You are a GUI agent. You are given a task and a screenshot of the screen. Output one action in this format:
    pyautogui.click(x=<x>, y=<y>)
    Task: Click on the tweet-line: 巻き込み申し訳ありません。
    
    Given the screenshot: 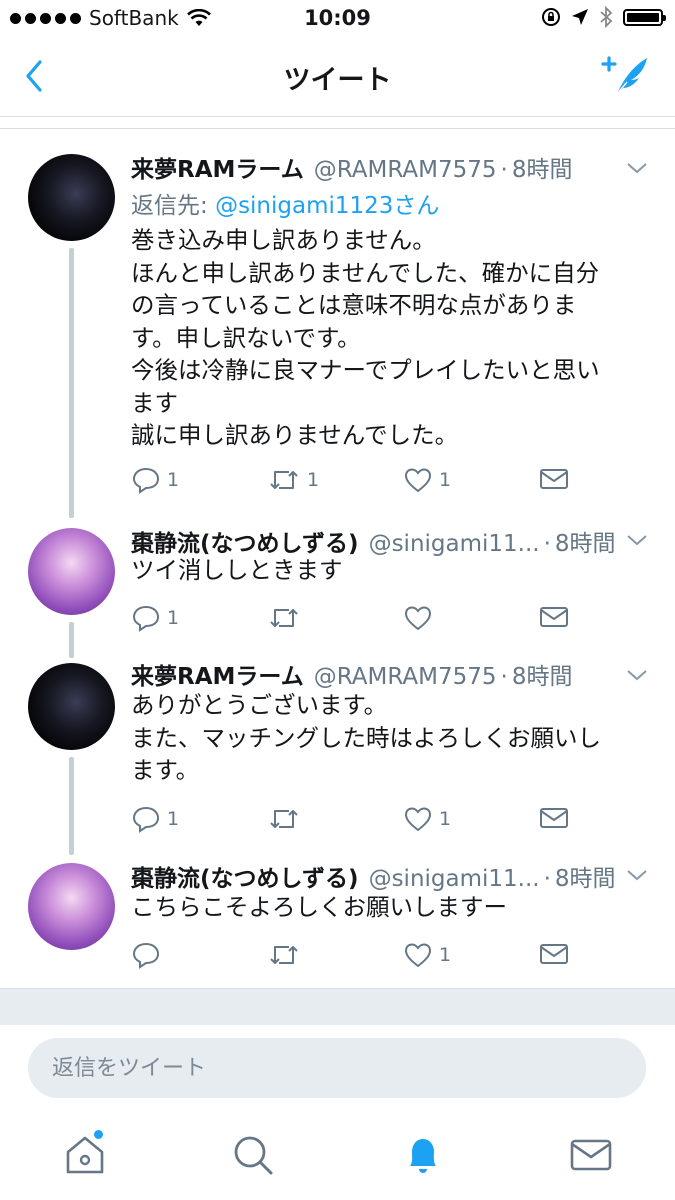 What is the action you would take?
    pyautogui.click(x=283, y=240)
    